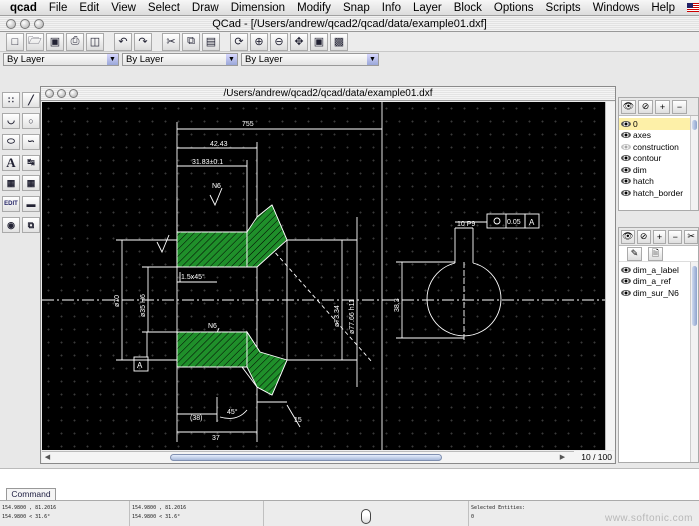 The height and width of the screenshot is (526, 699). I want to click on menu-select: Select, so click(164, 8).